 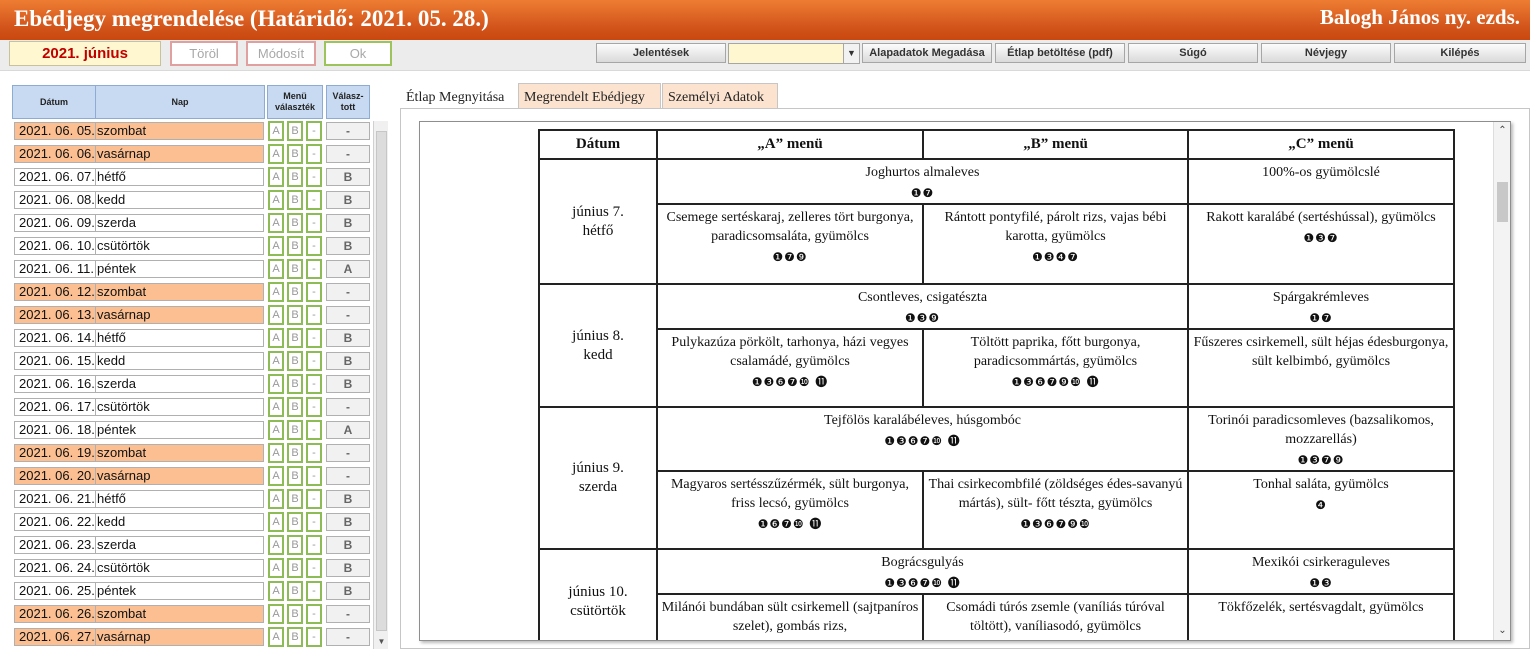 What do you see at coordinates (1326, 53) in the screenshot?
I see `about-button: Névjegy` at bounding box center [1326, 53].